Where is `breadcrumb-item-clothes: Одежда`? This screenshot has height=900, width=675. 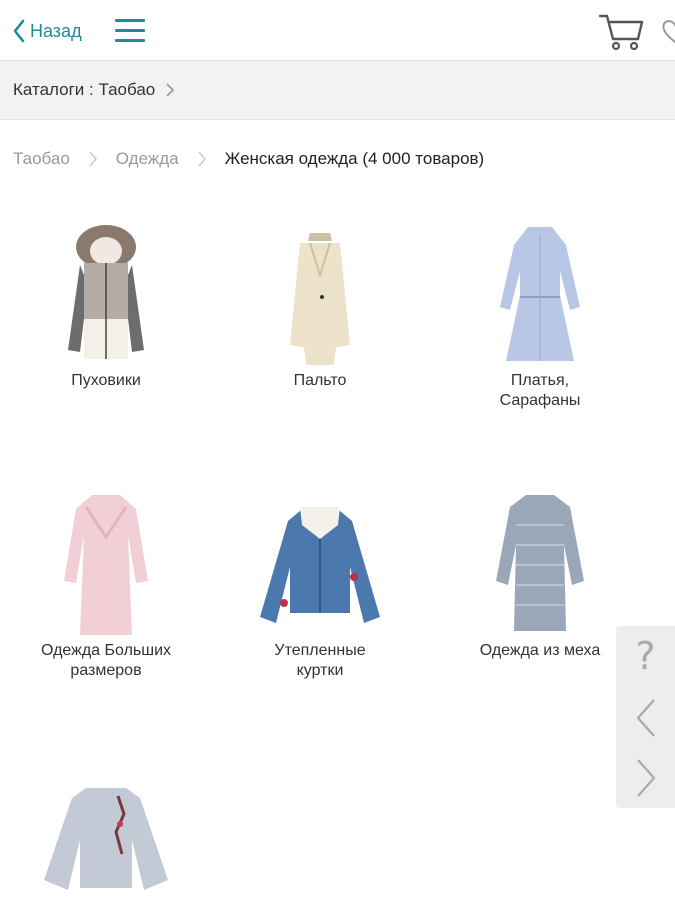 breadcrumb-item-clothes: Одежда is located at coordinates (147, 159).